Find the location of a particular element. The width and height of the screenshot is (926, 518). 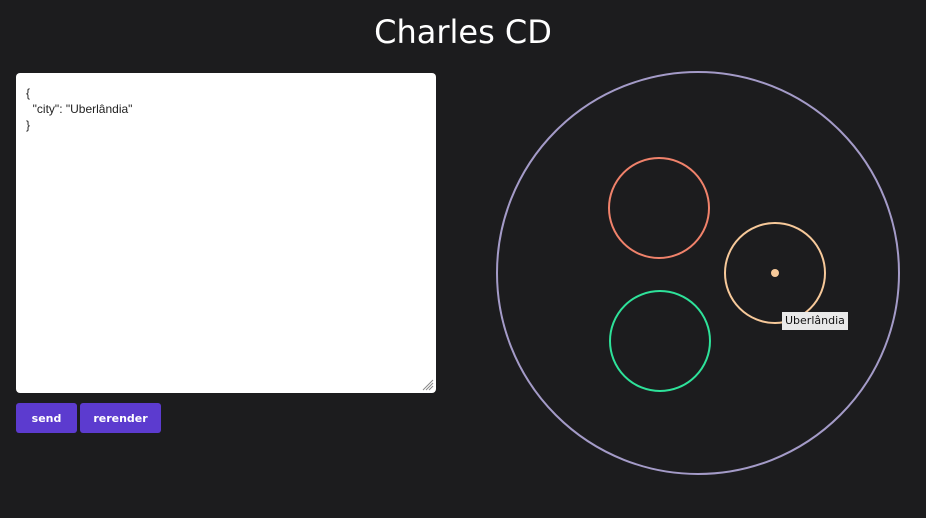

page-title: Charles CD is located at coordinates (463, 32).